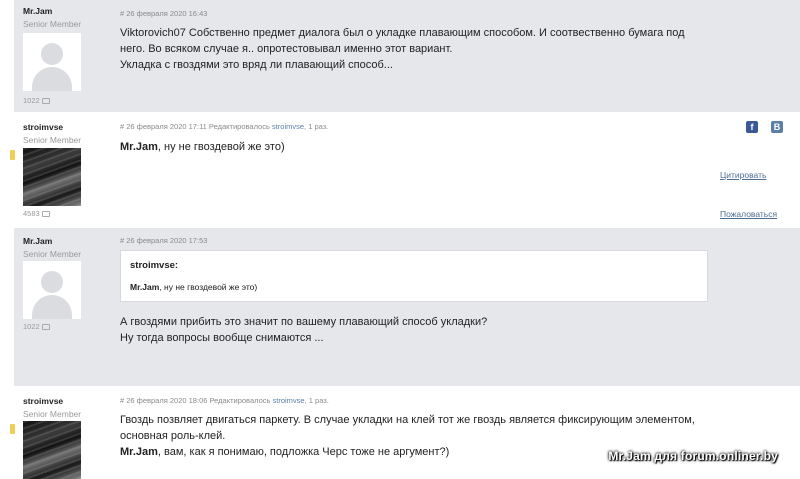 The image size is (800, 479). I want to click on post-meta: # 26 февраля 2020 17:53, so click(163, 240).